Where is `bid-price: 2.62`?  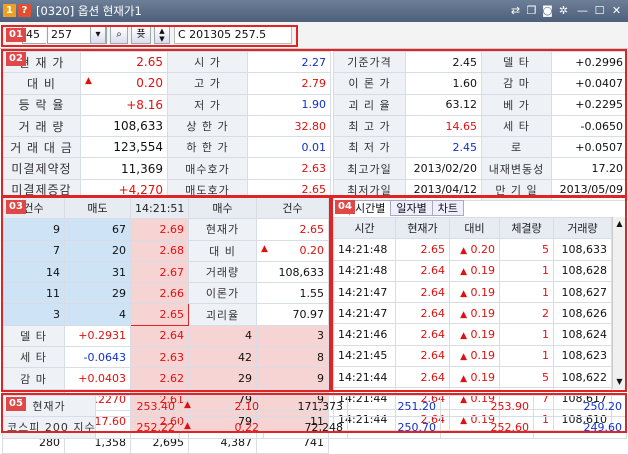 bid-price: 2.62 is located at coordinates (159, 378).